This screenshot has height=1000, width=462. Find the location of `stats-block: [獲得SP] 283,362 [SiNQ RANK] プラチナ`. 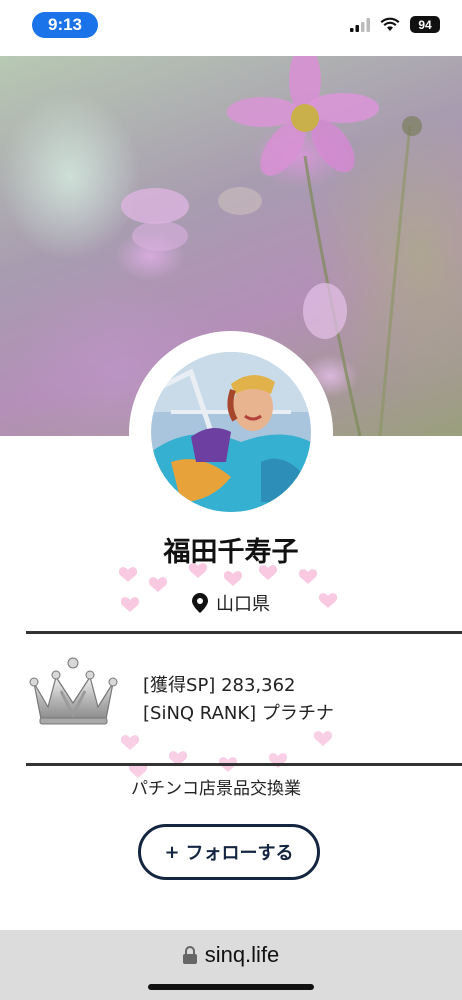

stats-block: [獲得SP] 283,362 [SiNQ RANK] プラチナ is located at coordinates (238, 700).